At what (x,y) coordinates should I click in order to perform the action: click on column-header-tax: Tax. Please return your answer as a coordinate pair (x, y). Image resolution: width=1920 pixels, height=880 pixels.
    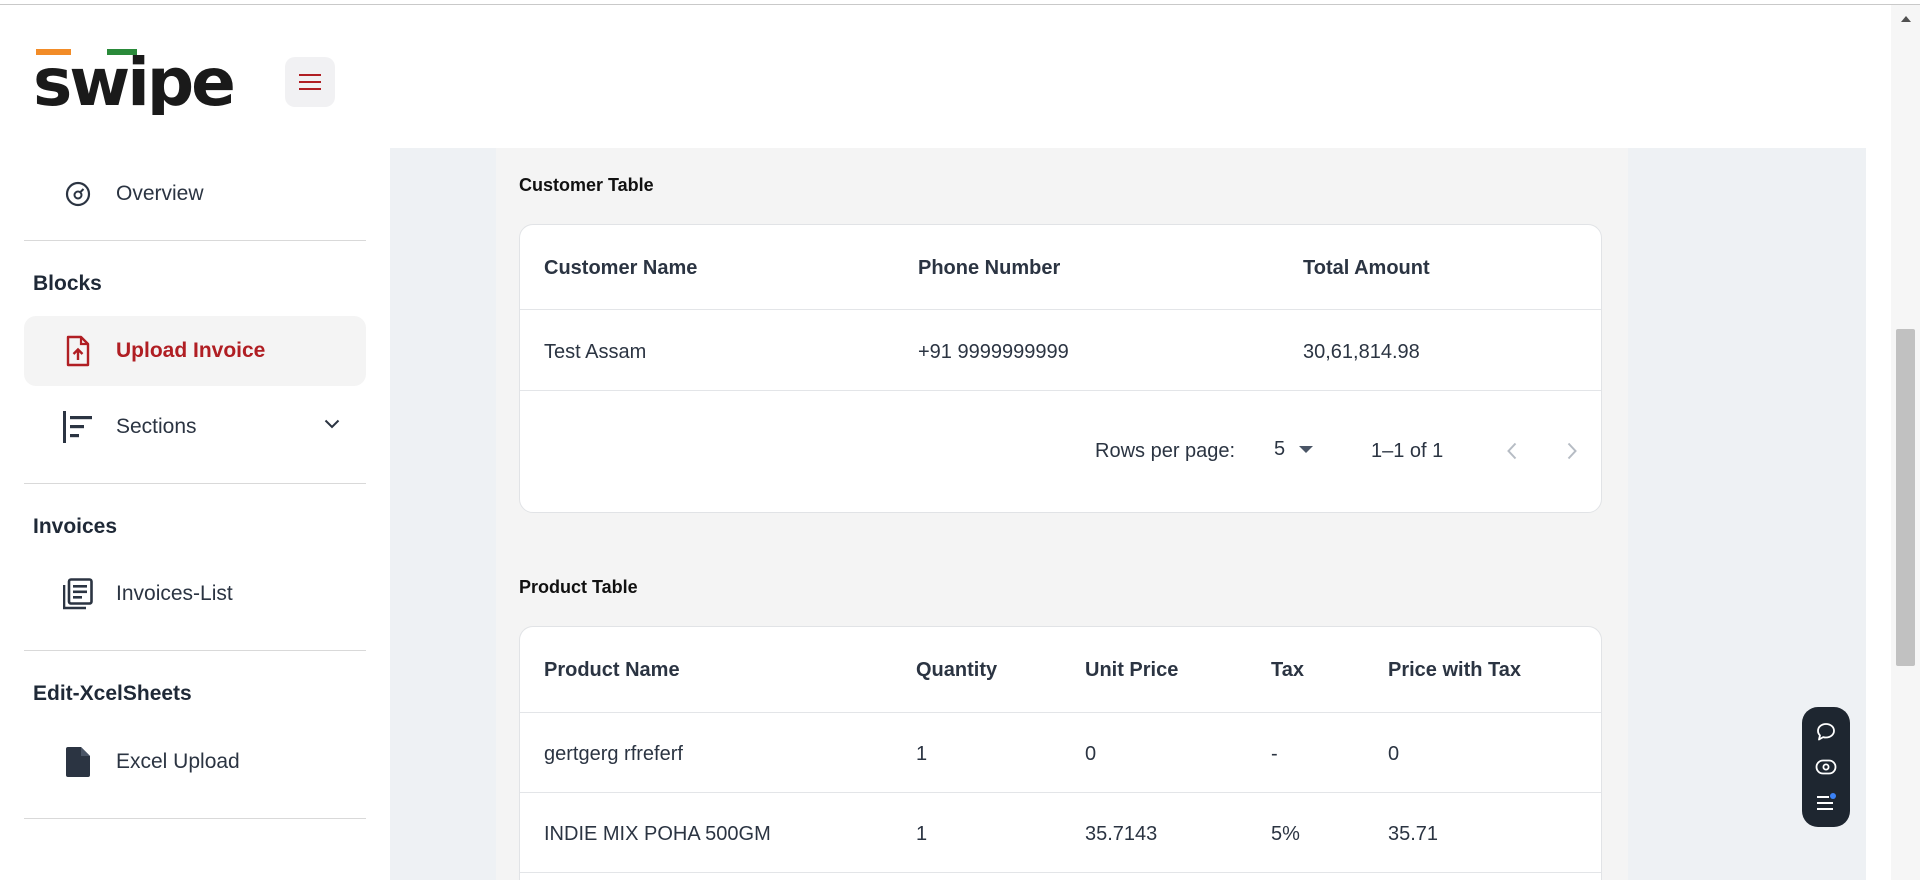
    Looking at the image, I should click on (1287, 670).